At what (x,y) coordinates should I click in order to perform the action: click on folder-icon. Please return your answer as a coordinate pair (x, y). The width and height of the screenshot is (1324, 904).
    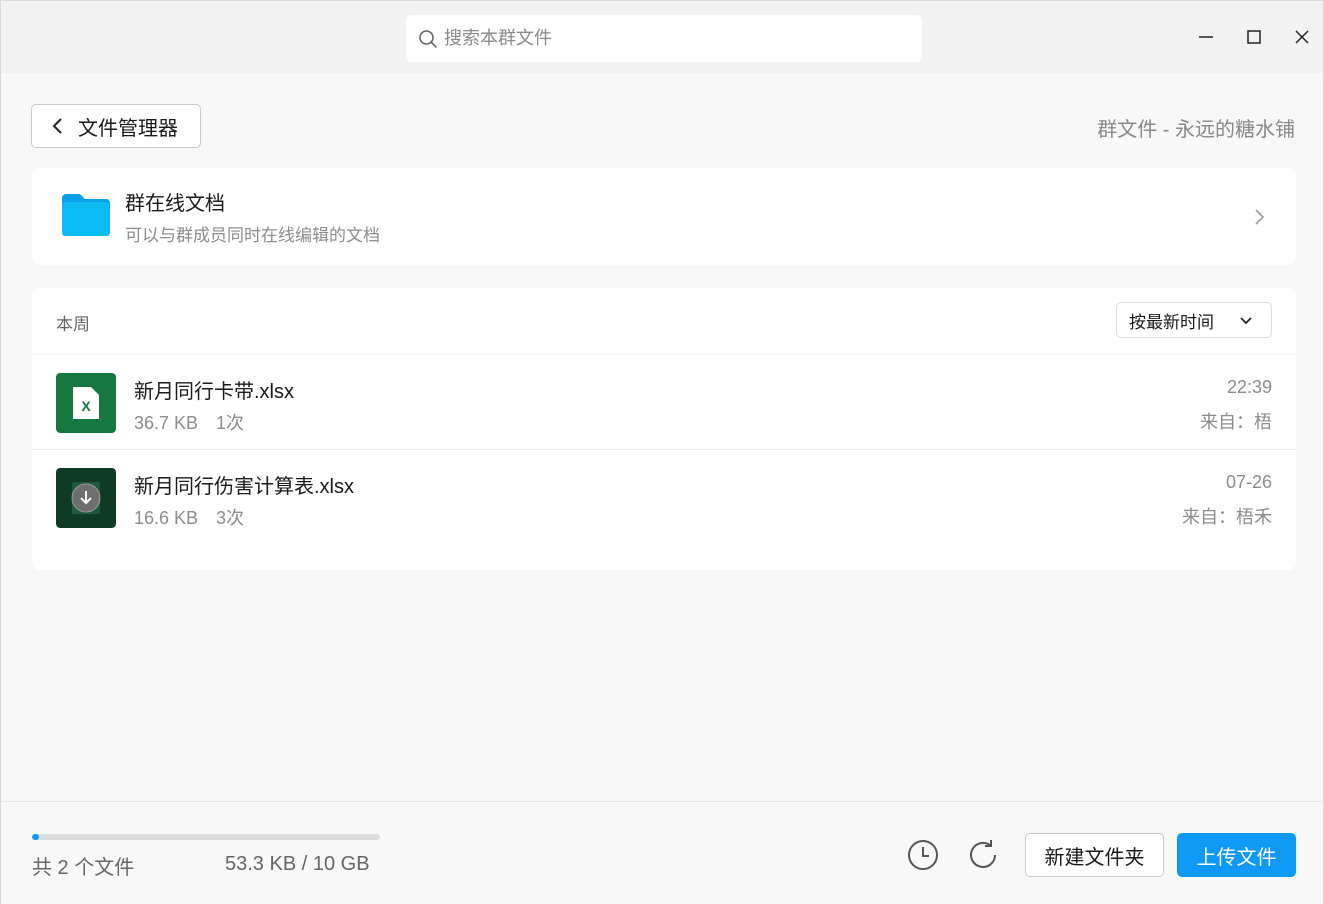
    Looking at the image, I should click on (86, 215).